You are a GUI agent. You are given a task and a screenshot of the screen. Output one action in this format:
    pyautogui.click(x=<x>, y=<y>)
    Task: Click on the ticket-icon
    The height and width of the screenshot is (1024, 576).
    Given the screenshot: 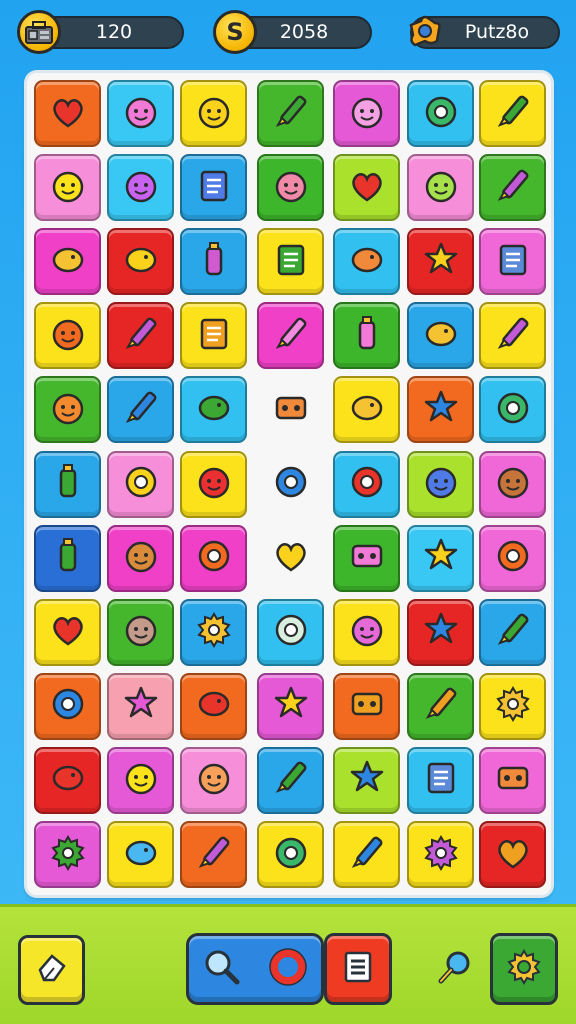 What is the action you would take?
    pyautogui.click(x=291, y=262)
    